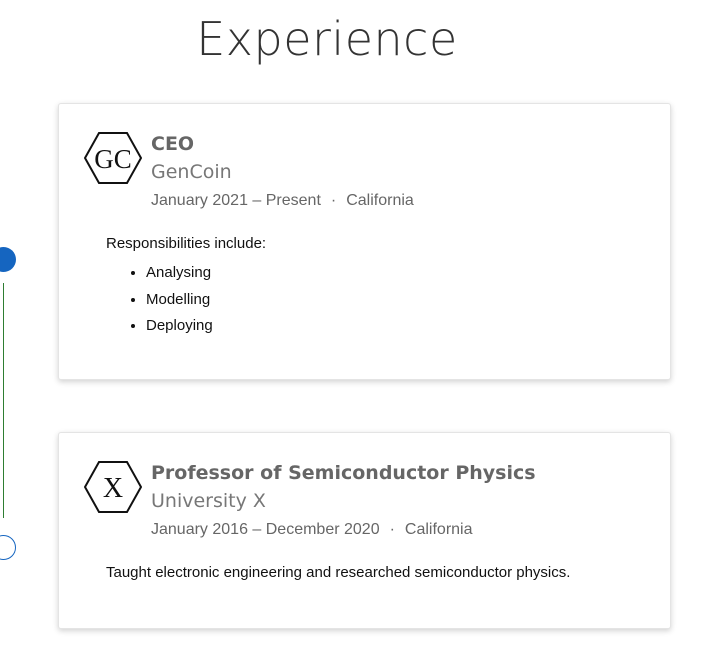 This screenshot has height=655, width=720. What do you see at coordinates (265, 529) in the screenshot?
I see `job-dates: January 2016 – December 2020` at bounding box center [265, 529].